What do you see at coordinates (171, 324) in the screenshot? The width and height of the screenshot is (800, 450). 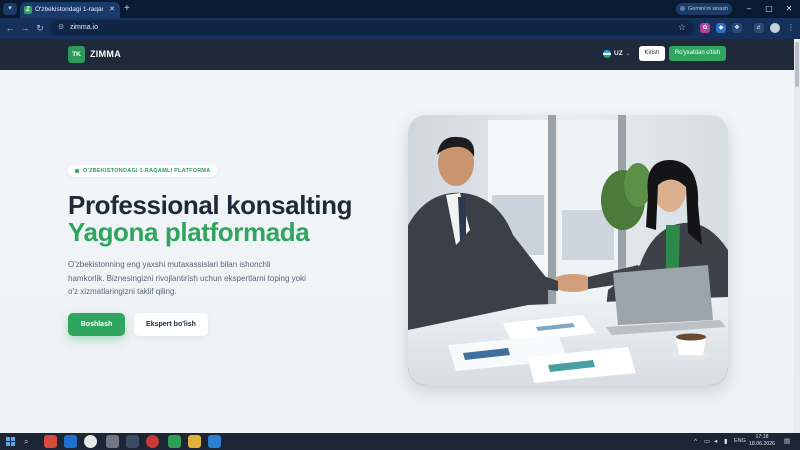 I see `become-expert-button: Ekspert bo'lish` at bounding box center [171, 324].